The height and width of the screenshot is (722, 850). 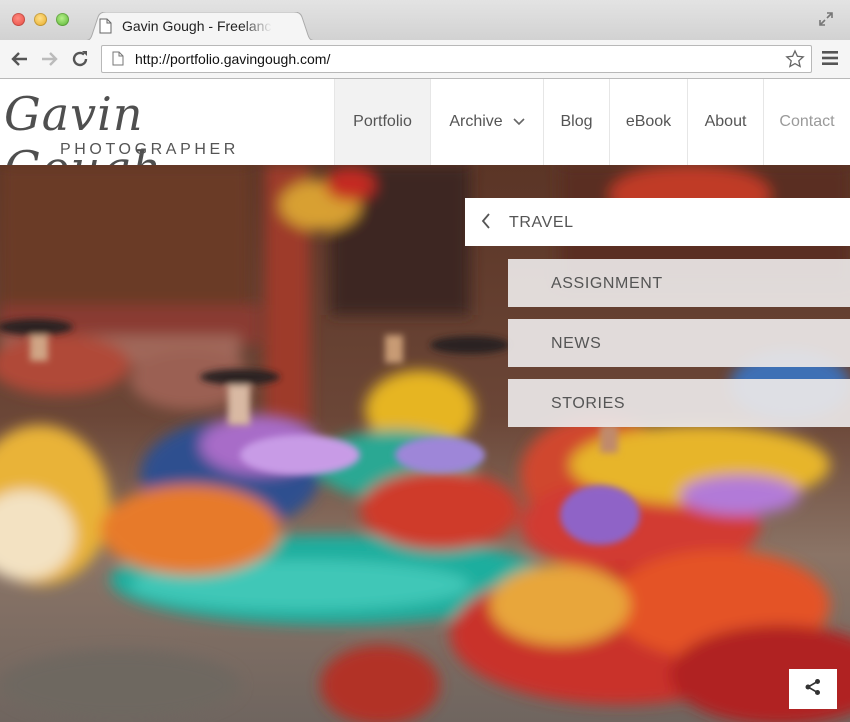 I want to click on nav-item-about: About, so click(x=725, y=122).